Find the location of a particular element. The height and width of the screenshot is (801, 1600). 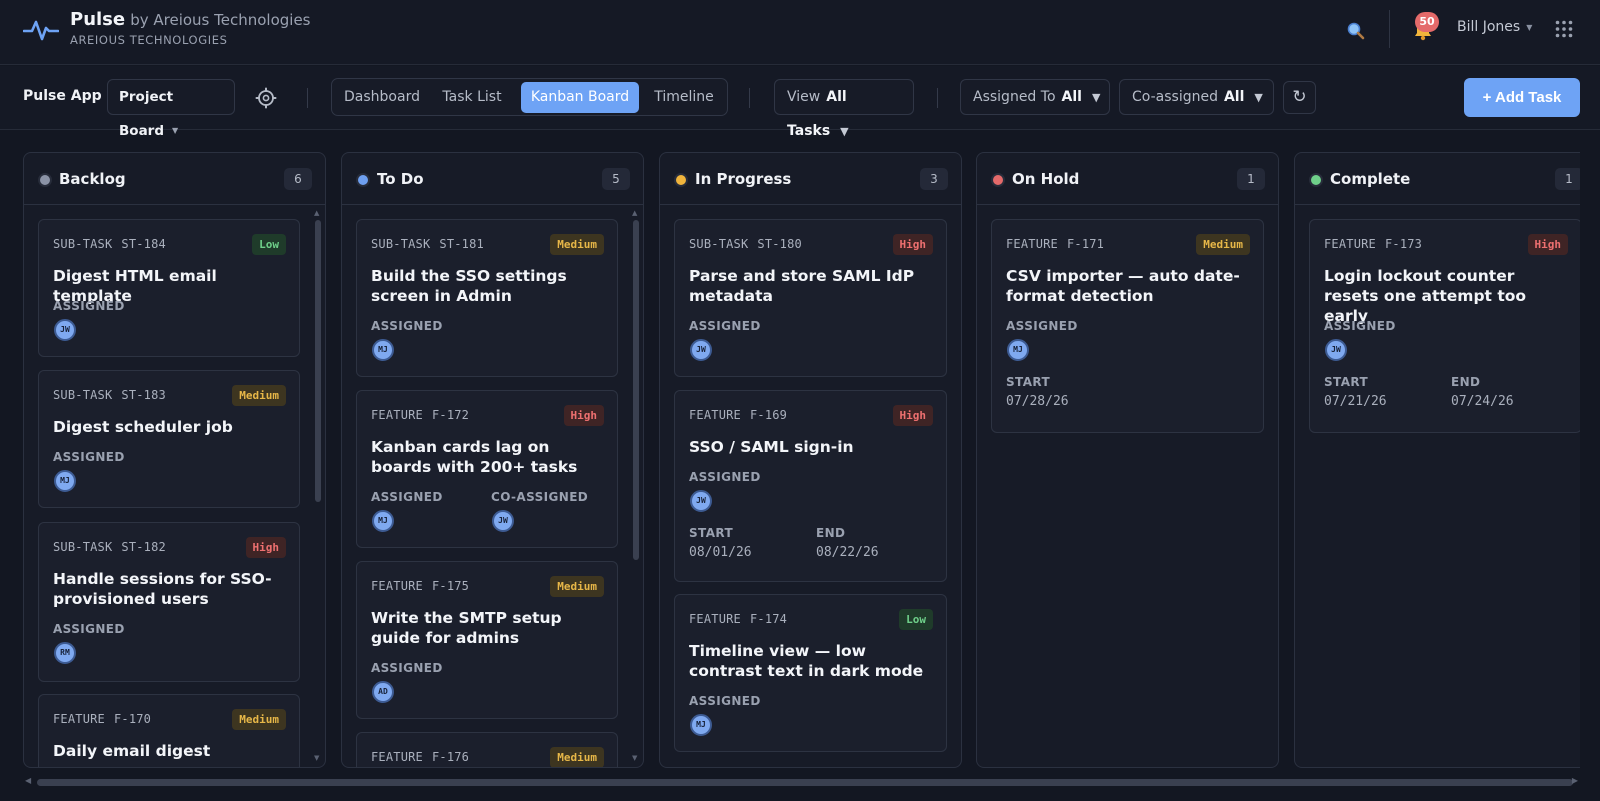

card-meta: SUB-TASK ST-180 is located at coordinates (745, 244).